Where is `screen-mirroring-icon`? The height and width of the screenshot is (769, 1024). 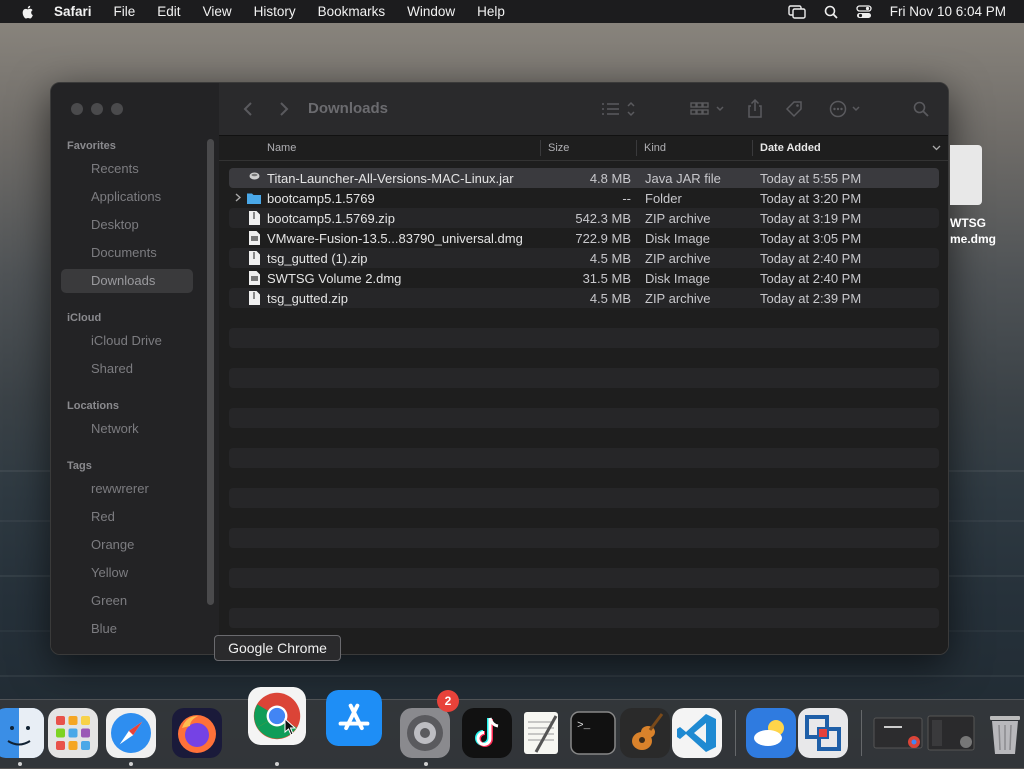
screen-mirroring-icon is located at coordinates (797, 11).